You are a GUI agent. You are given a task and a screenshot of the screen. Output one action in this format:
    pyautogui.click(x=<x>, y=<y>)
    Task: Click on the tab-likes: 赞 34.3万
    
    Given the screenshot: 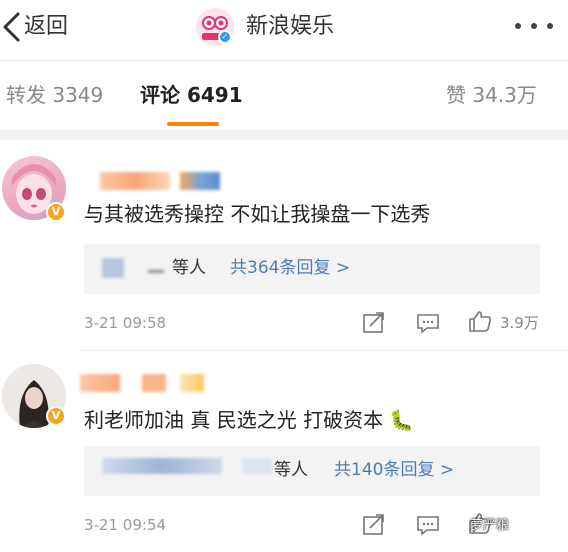 What is the action you would take?
    pyautogui.click(x=491, y=95)
    